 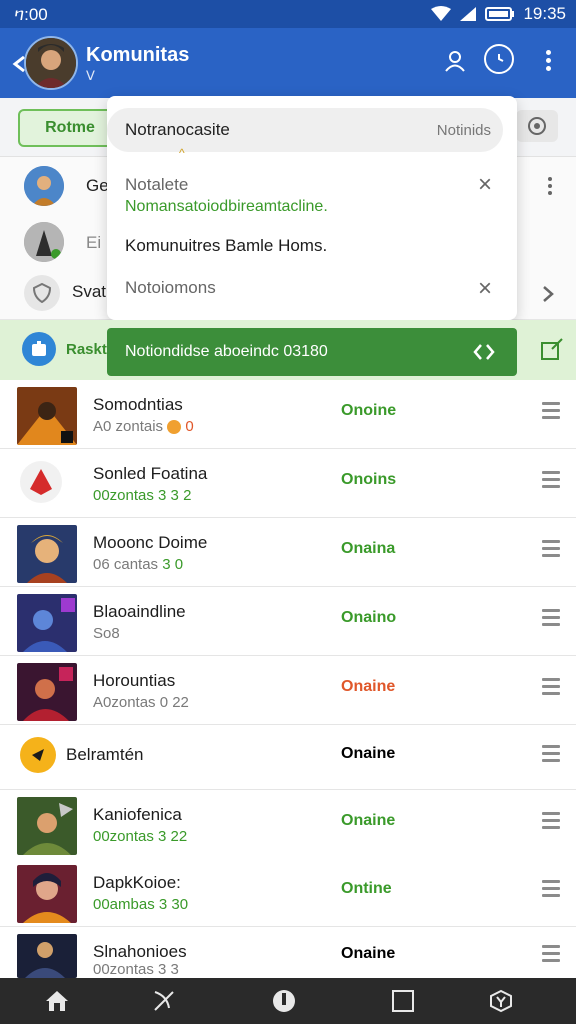 I want to click on item-name: Belramtén, so click(x=105, y=754).